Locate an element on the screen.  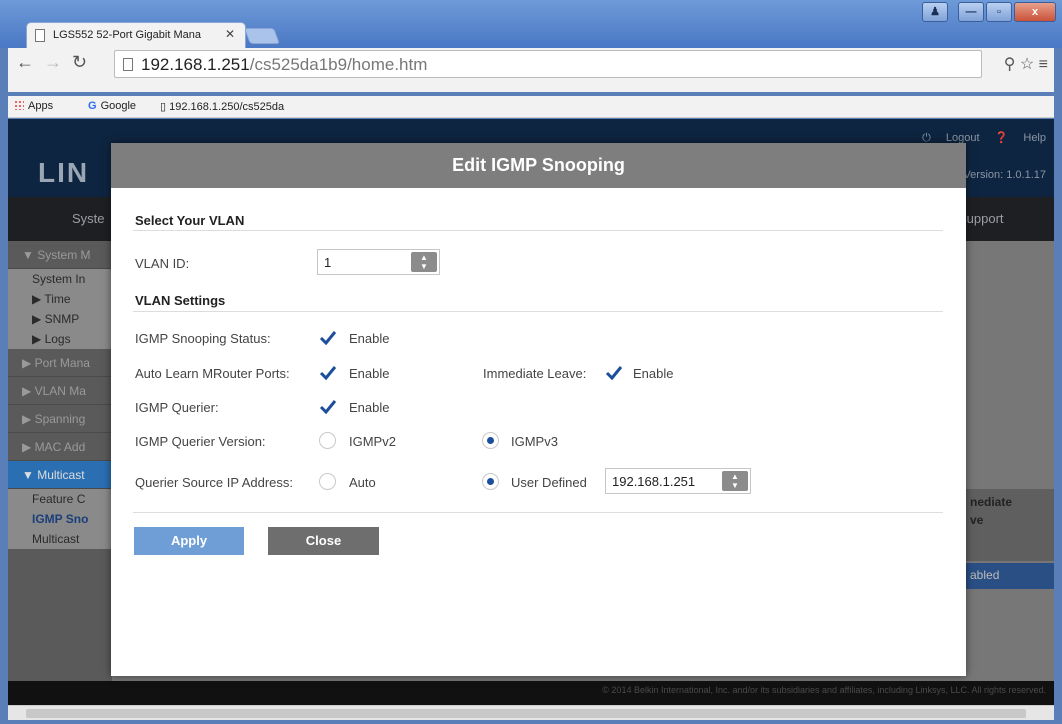
back-arrow-icon: ← is located at coordinates (25, 62).